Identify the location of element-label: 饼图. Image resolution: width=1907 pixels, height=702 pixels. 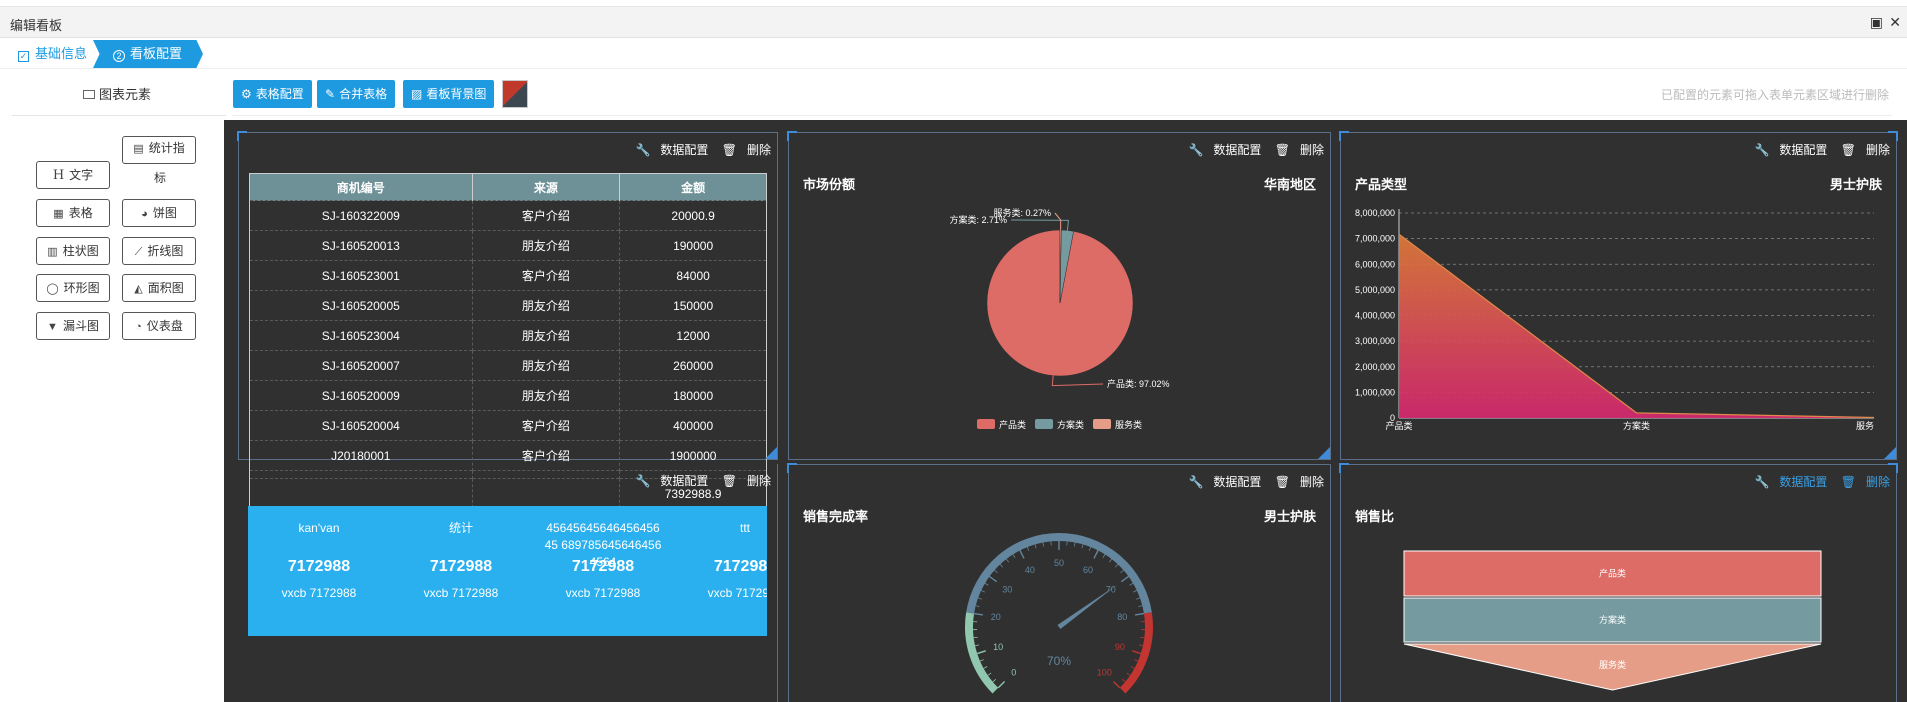
(164, 213).